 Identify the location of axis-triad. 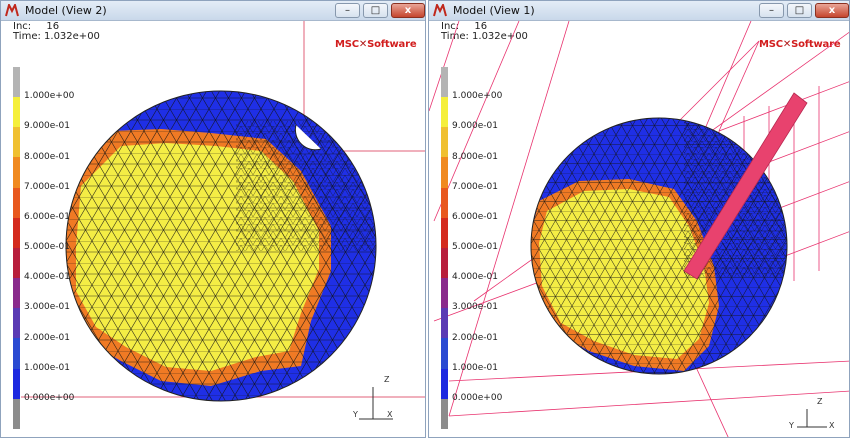
(812, 418).